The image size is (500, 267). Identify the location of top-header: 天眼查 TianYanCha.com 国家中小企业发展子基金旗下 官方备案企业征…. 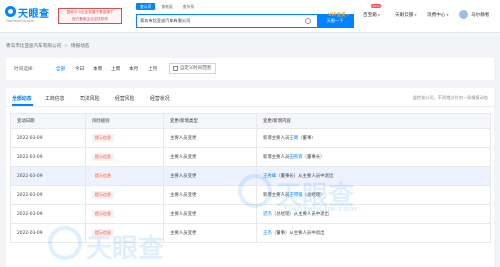
(250, 16).